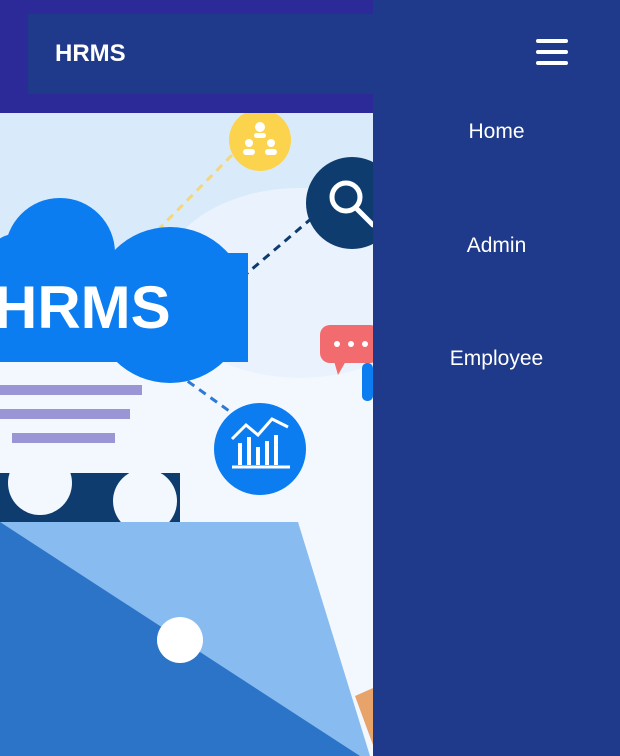 Image resolution: width=620 pixels, height=756 pixels. Describe the element at coordinates (552, 52) in the screenshot. I see `hamburger-menu-icon` at that location.